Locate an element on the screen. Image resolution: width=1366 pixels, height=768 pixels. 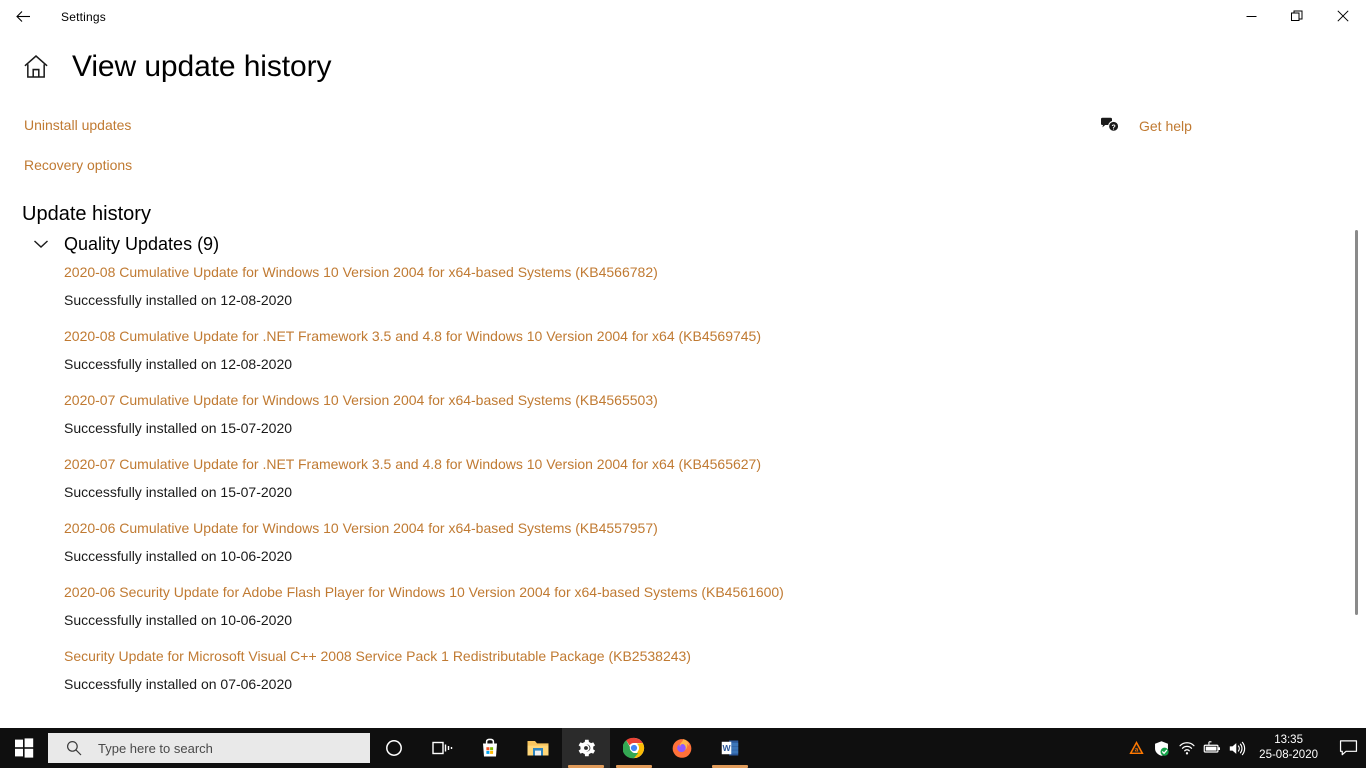
file-explorer-icon is located at coordinates (538, 748).